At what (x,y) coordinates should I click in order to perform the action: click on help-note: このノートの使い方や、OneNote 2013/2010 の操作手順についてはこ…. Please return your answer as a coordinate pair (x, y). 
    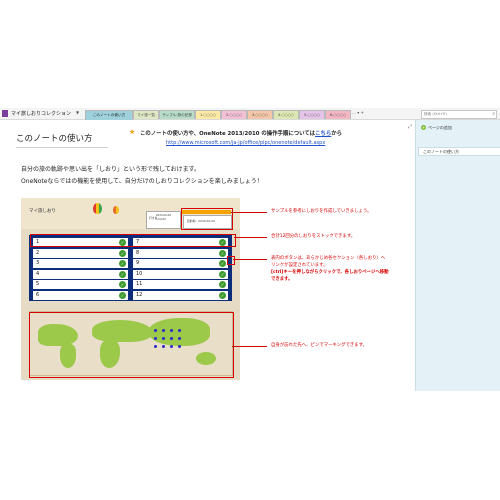
    Looking at the image, I should click on (241, 133).